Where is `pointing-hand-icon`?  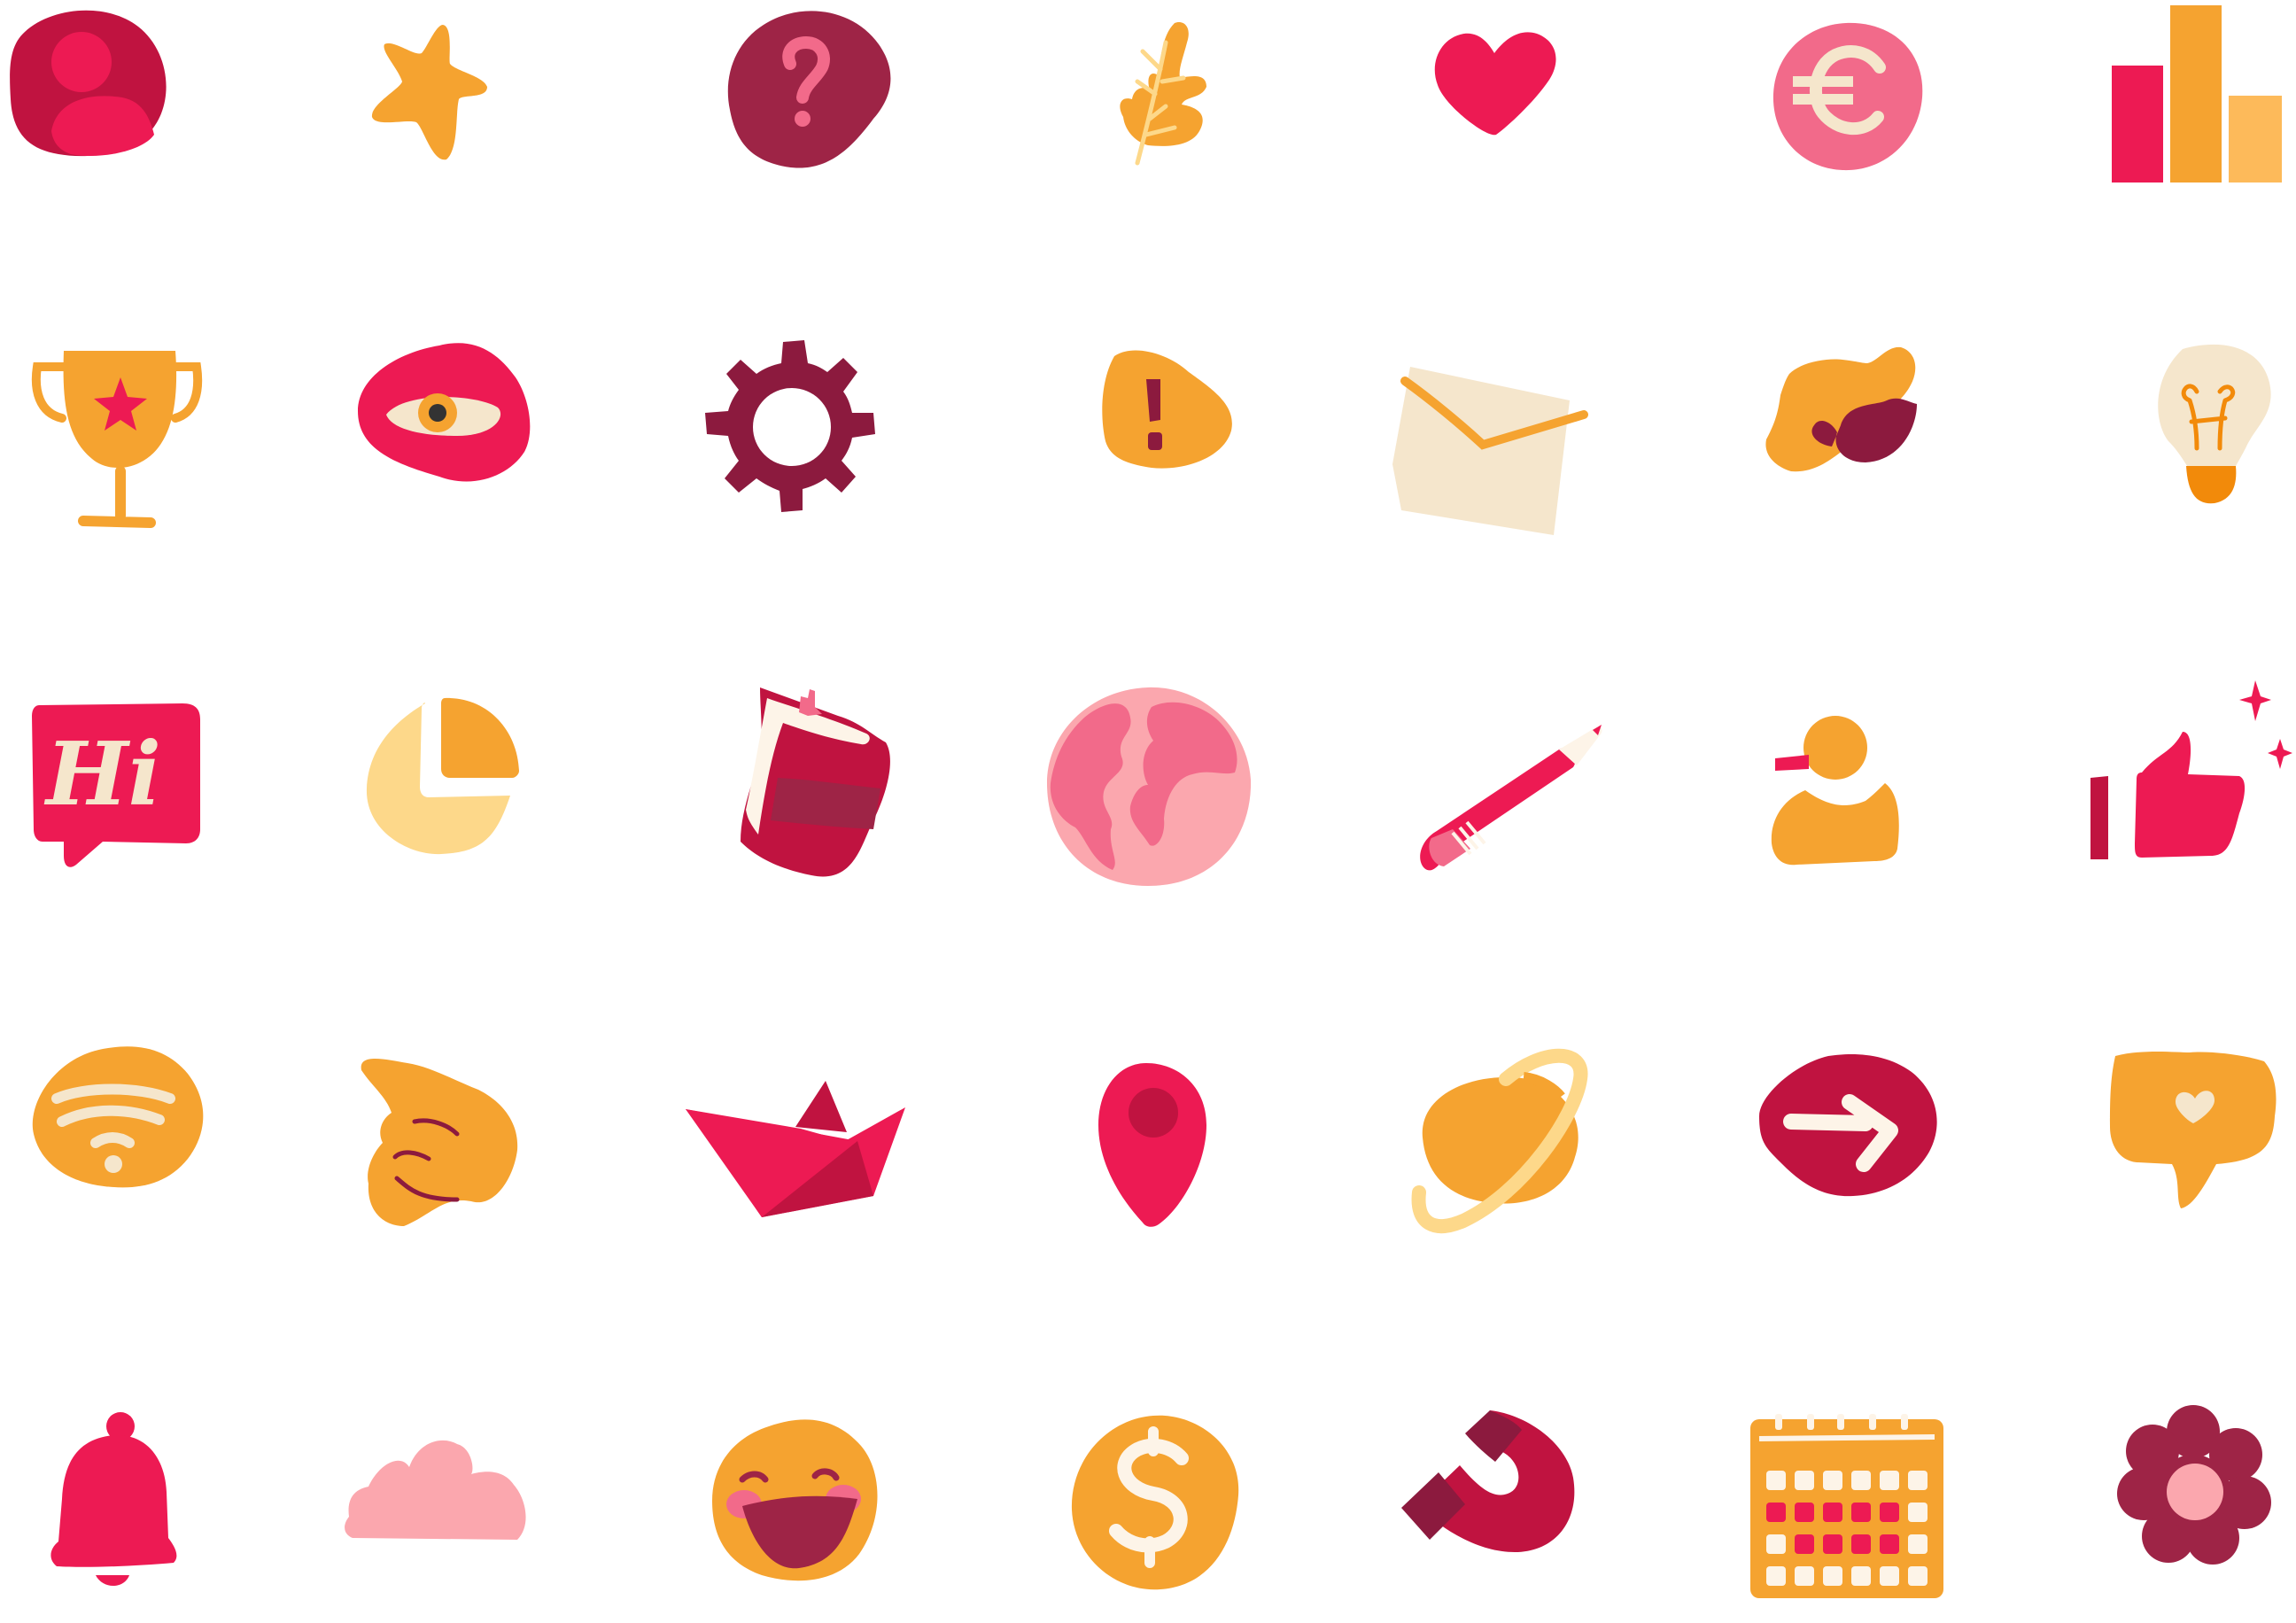 pointing-hand-icon is located at coordinates (452, 1134).